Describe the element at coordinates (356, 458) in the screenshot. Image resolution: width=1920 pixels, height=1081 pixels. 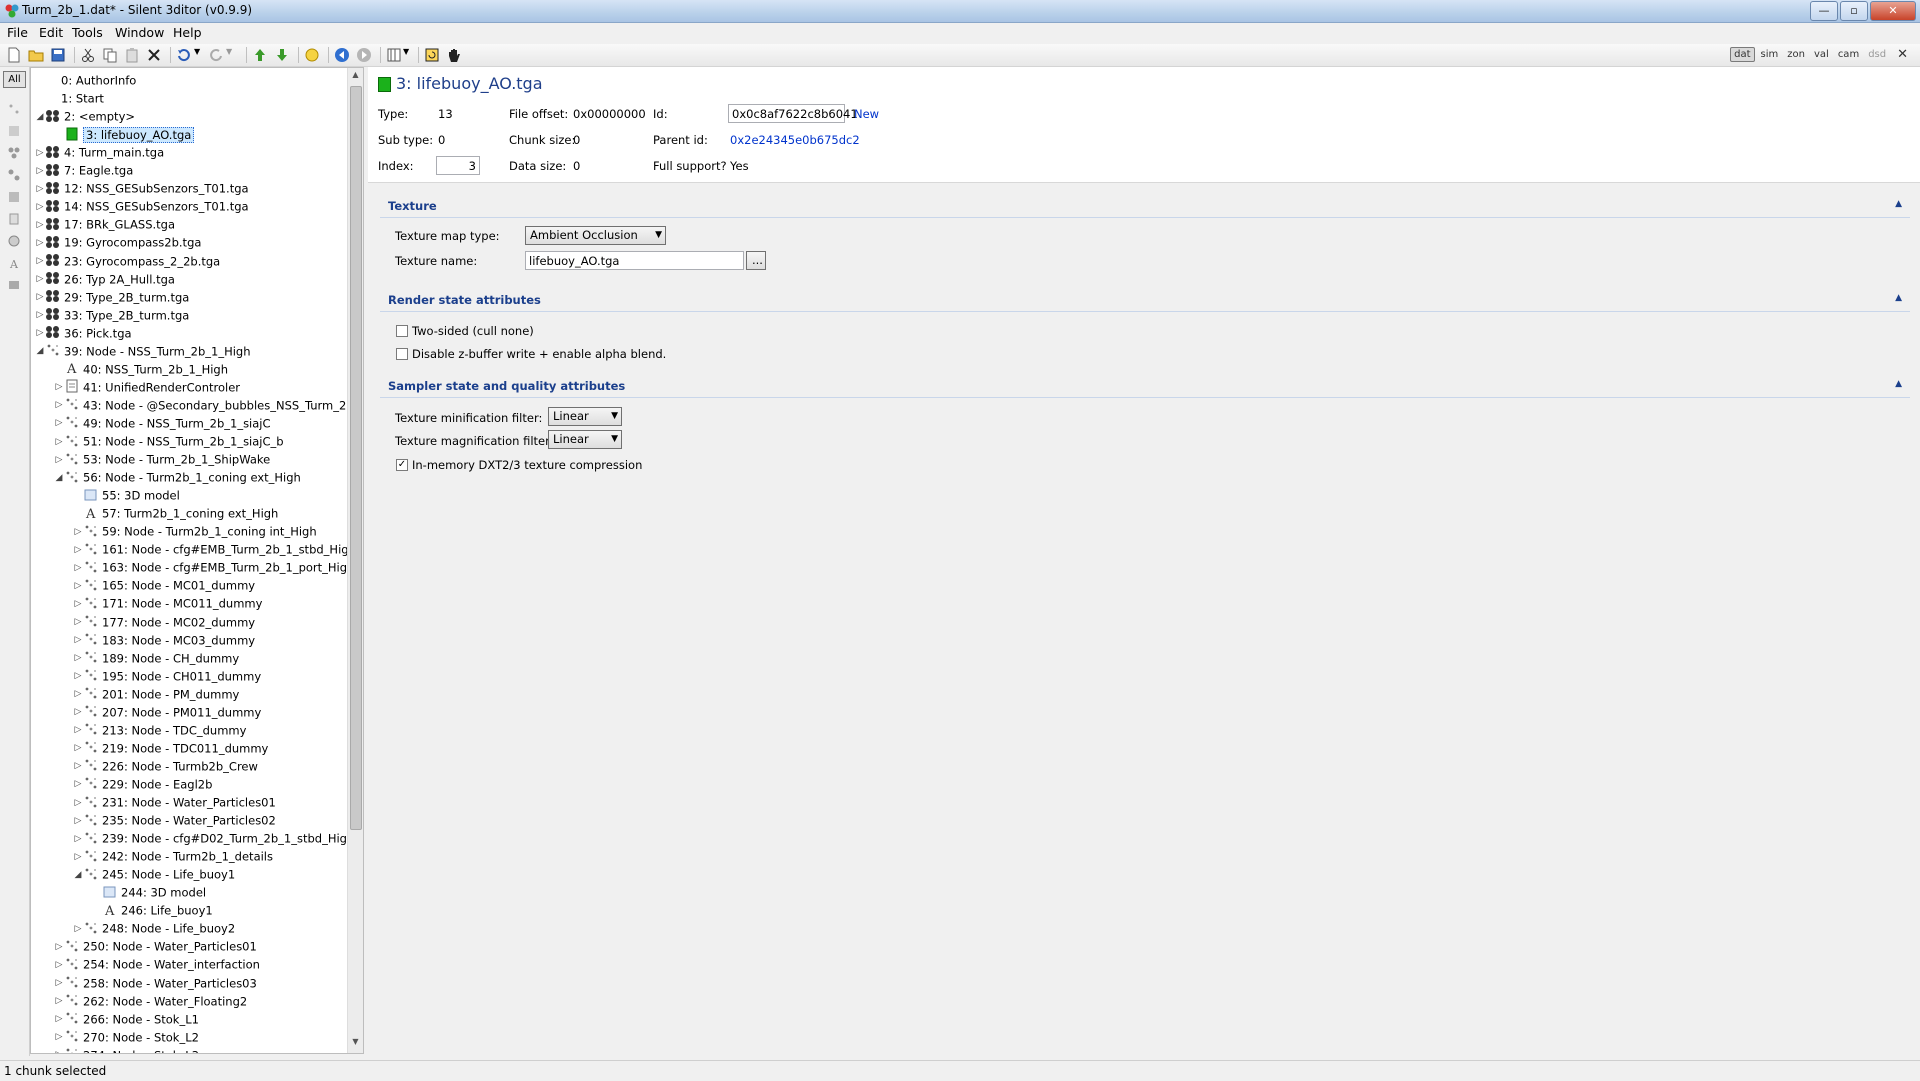
I see `scroll-thumb` at that location.